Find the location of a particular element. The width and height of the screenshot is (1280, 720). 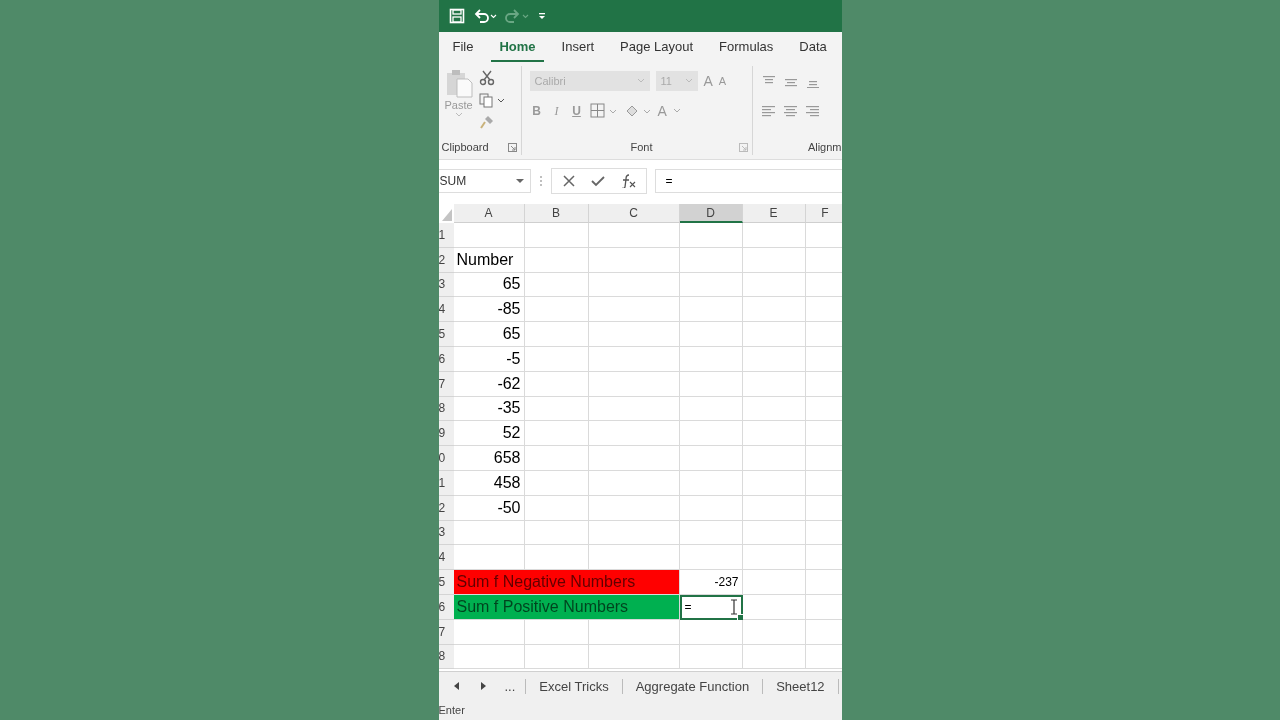

group-label: Font is located at coordinates (641, 147).